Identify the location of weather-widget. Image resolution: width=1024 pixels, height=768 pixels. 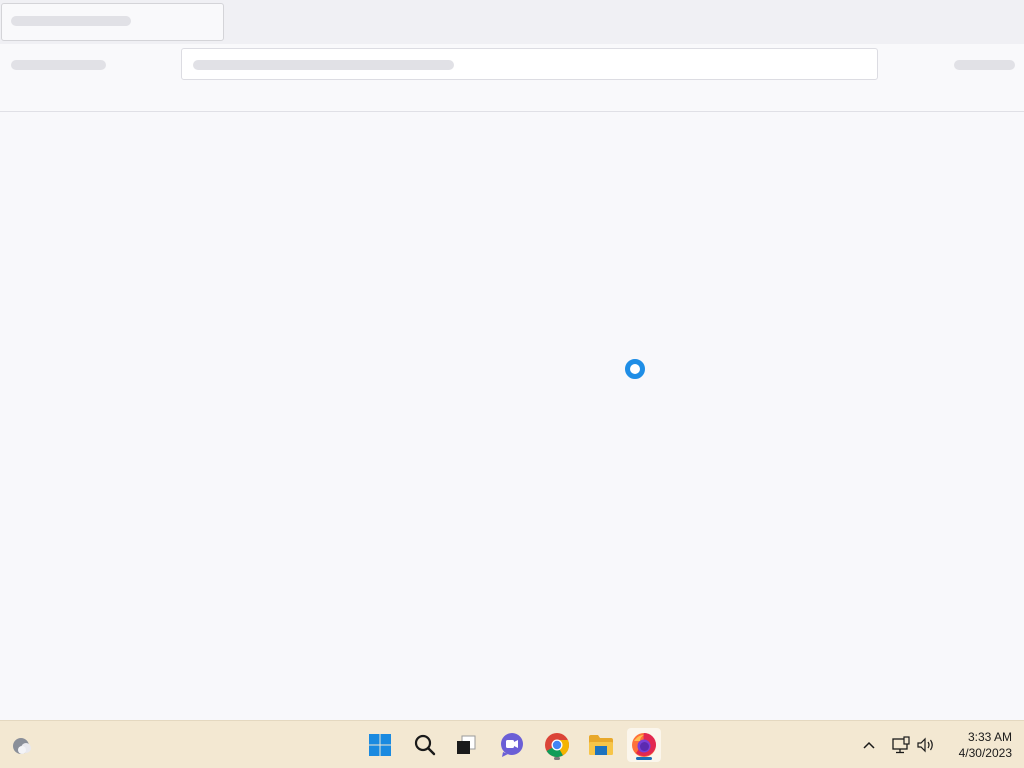
(23, 745).